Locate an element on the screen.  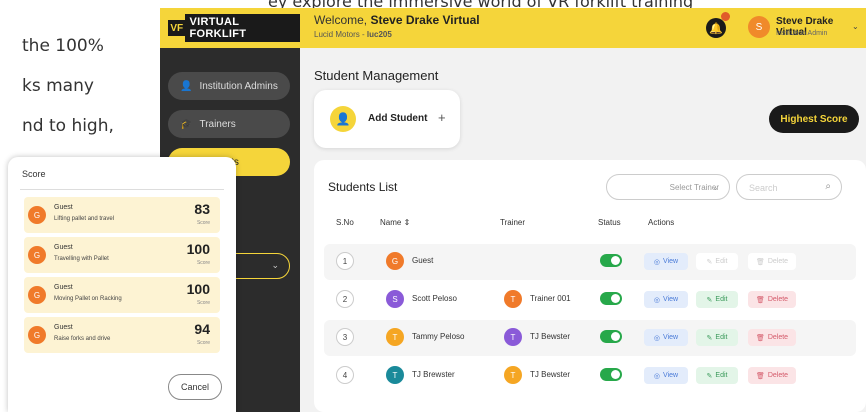
row-number: 4 is located at coordinates (345, 375).